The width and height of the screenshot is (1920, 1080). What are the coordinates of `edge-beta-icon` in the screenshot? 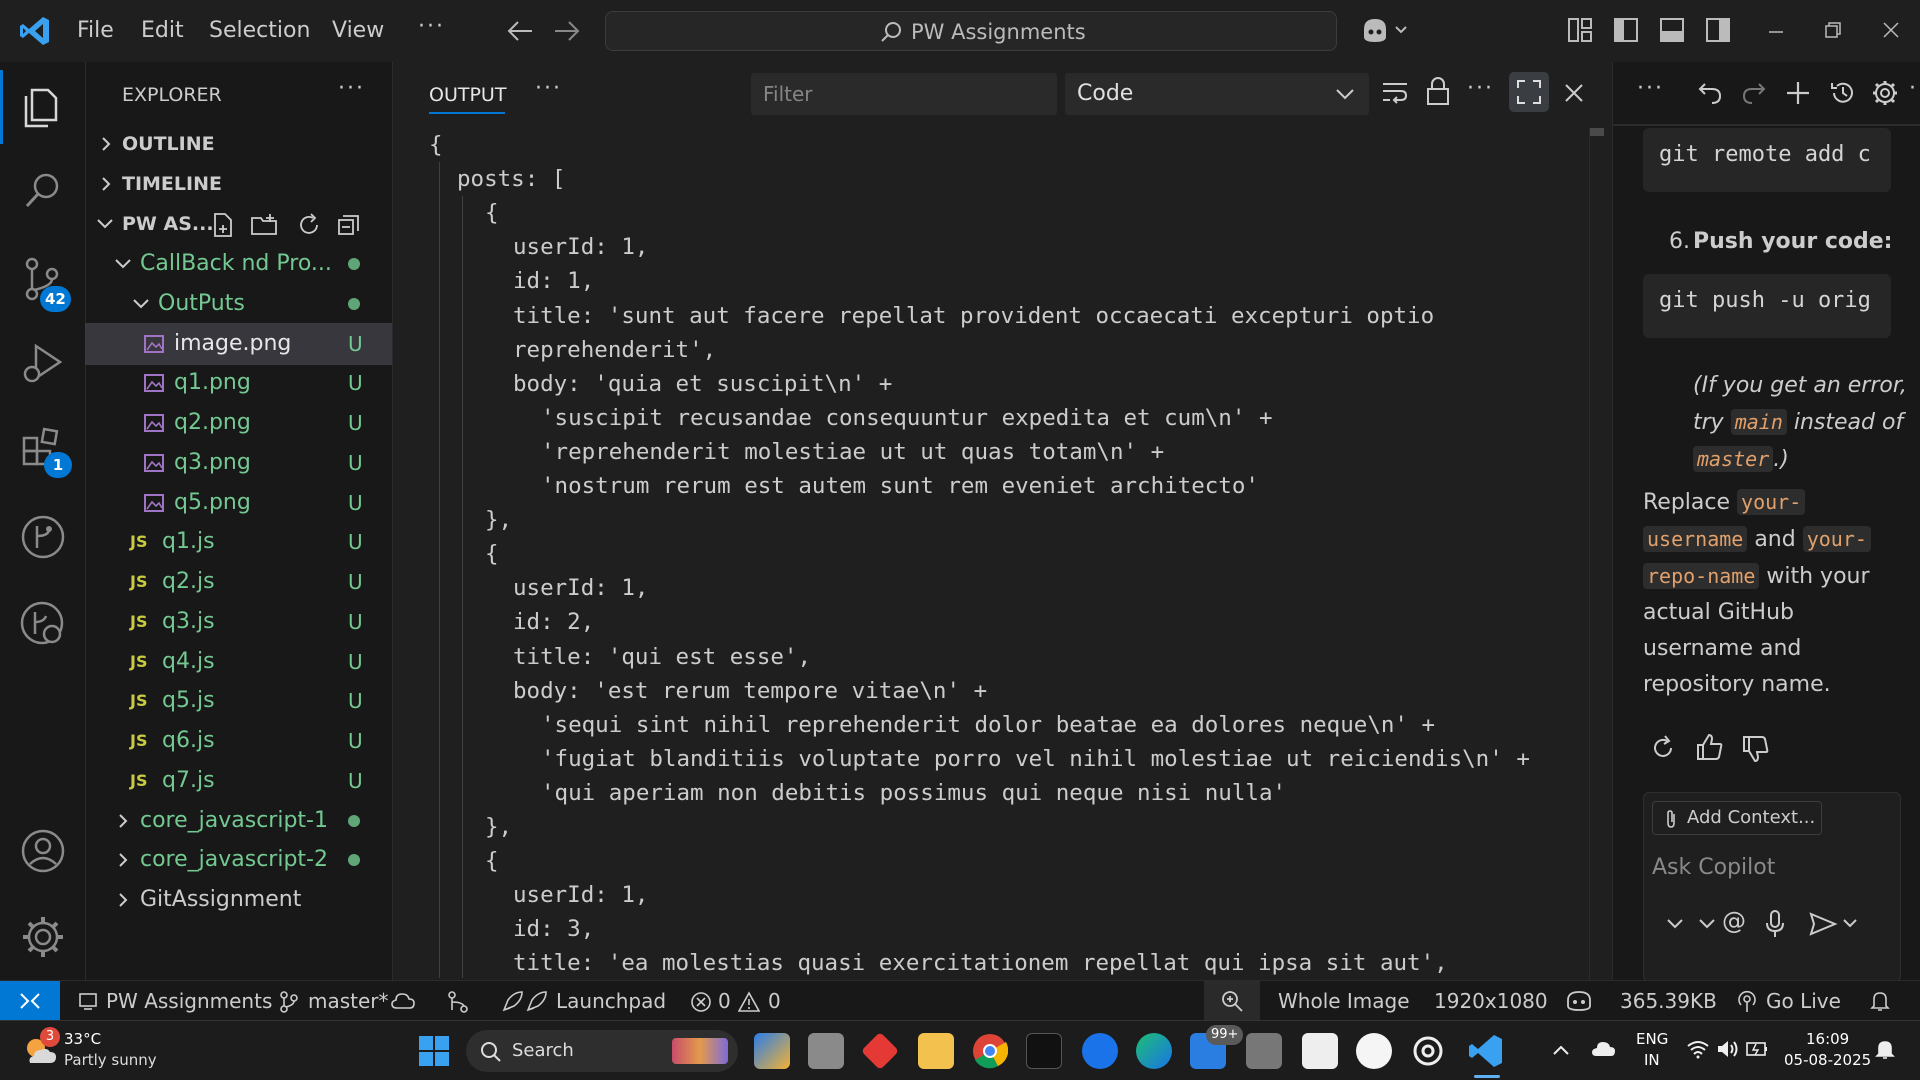 It's located at (1100, 1051).